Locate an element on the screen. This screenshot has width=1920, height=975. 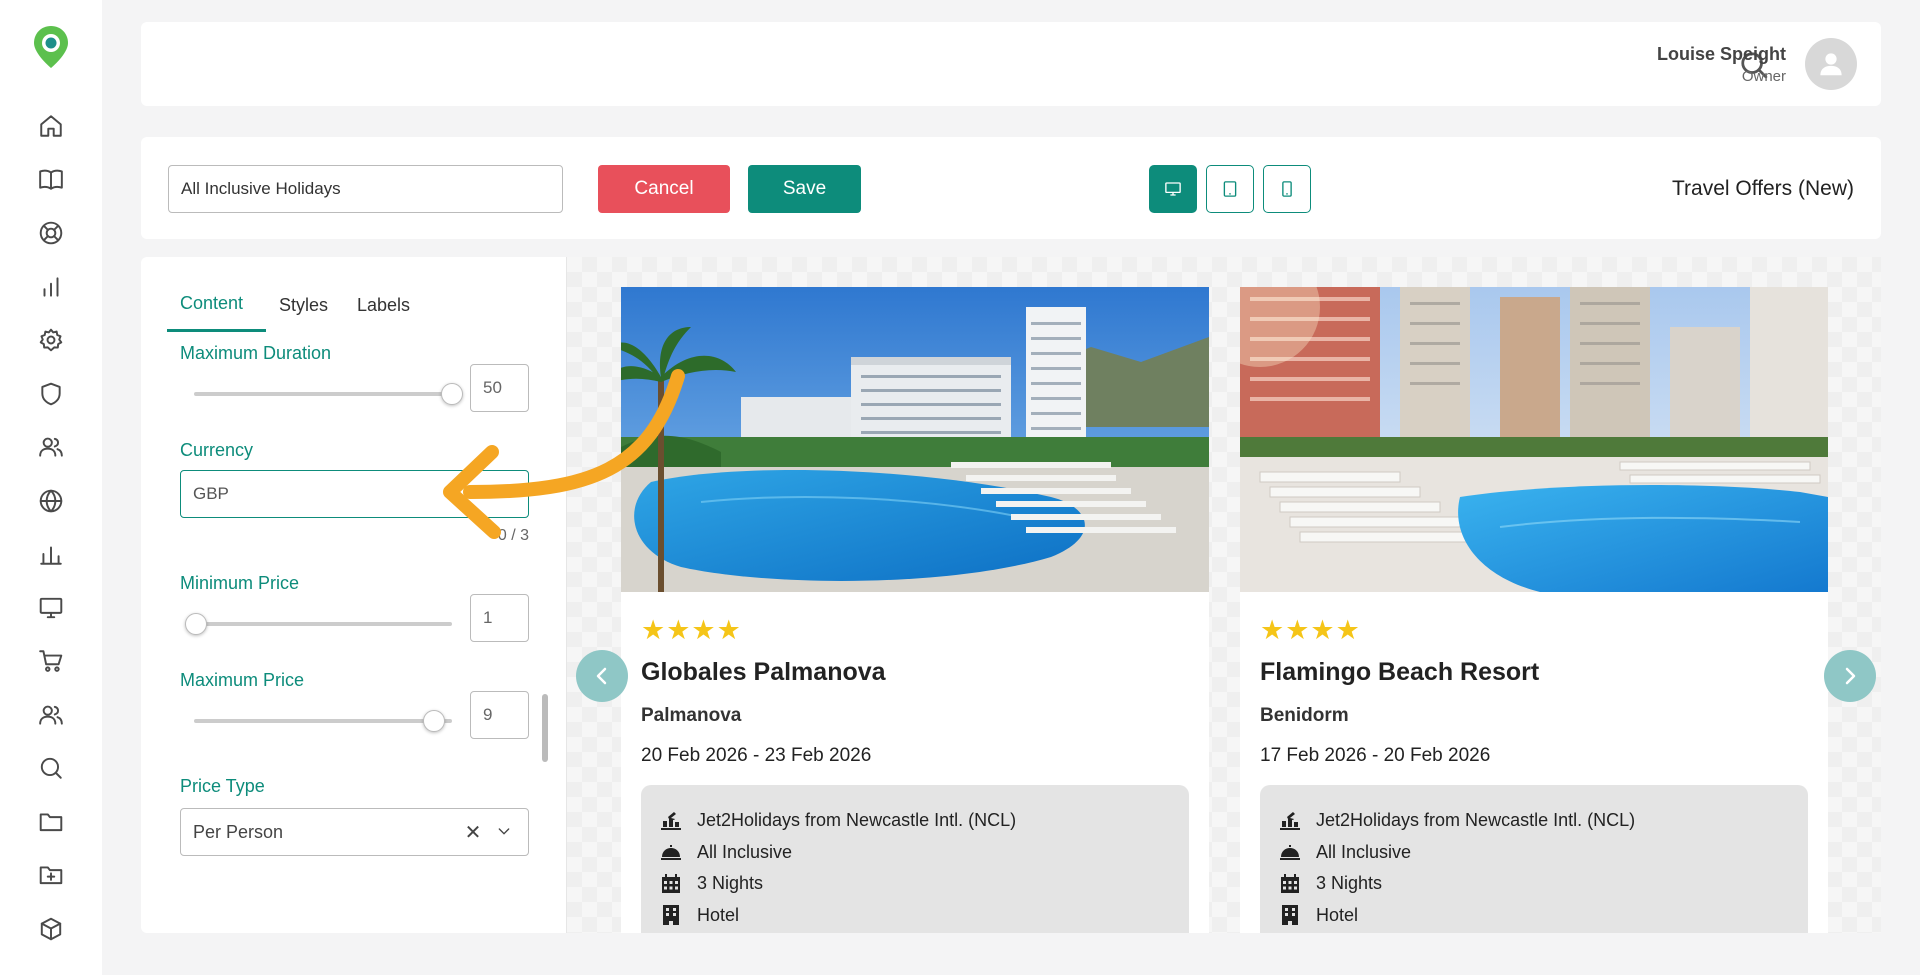
tablet-icon is located at coordinates (1230, 189).